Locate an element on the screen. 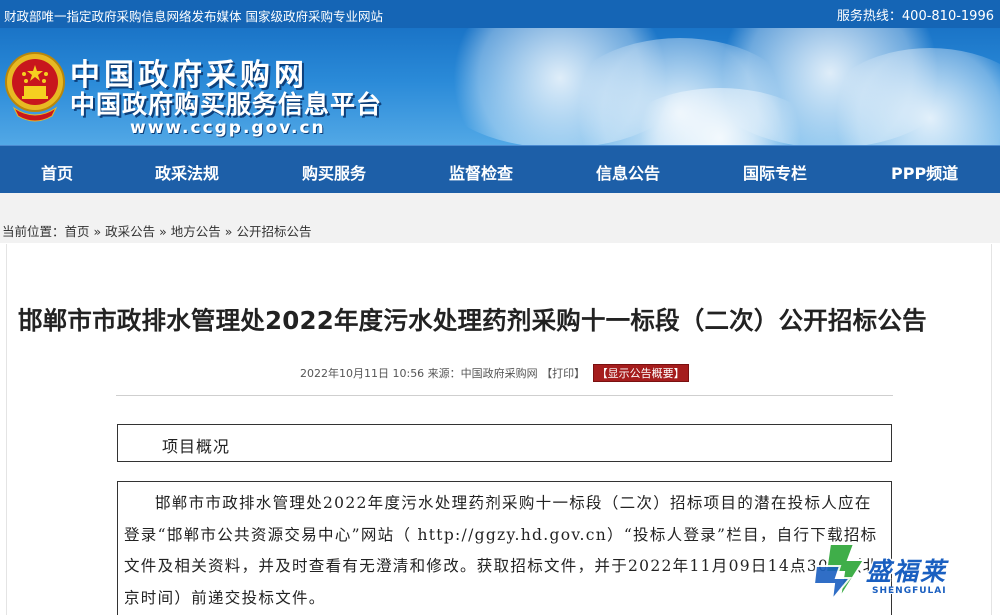 The width and height of the screenshot is (1000, 615). nav-item-purchase-services: 购买服务 is located at coordinates (334, 172).